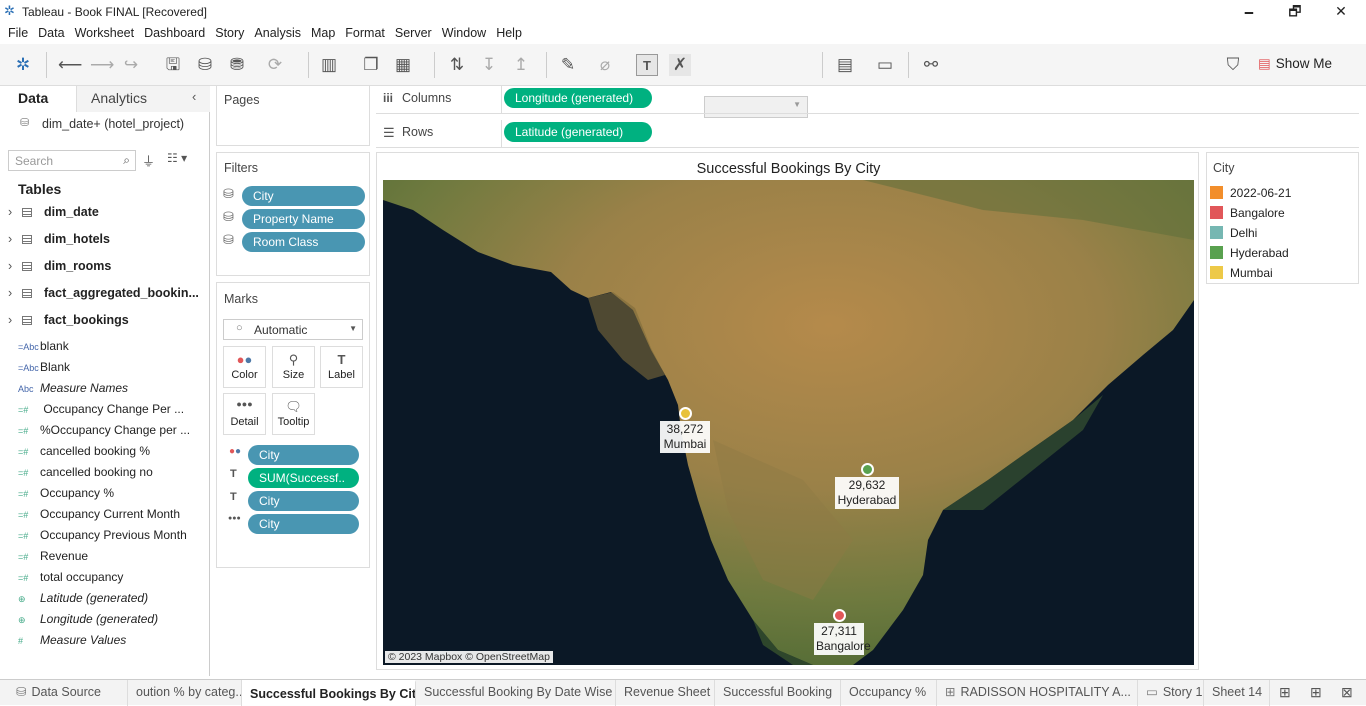 Image resolution: width=1366 pixels, height=706 pixels. What do you see at coordinates (1341, 12) in the screenshot?
I see `close-icon: ✕` at bounding box center [1341, 12].